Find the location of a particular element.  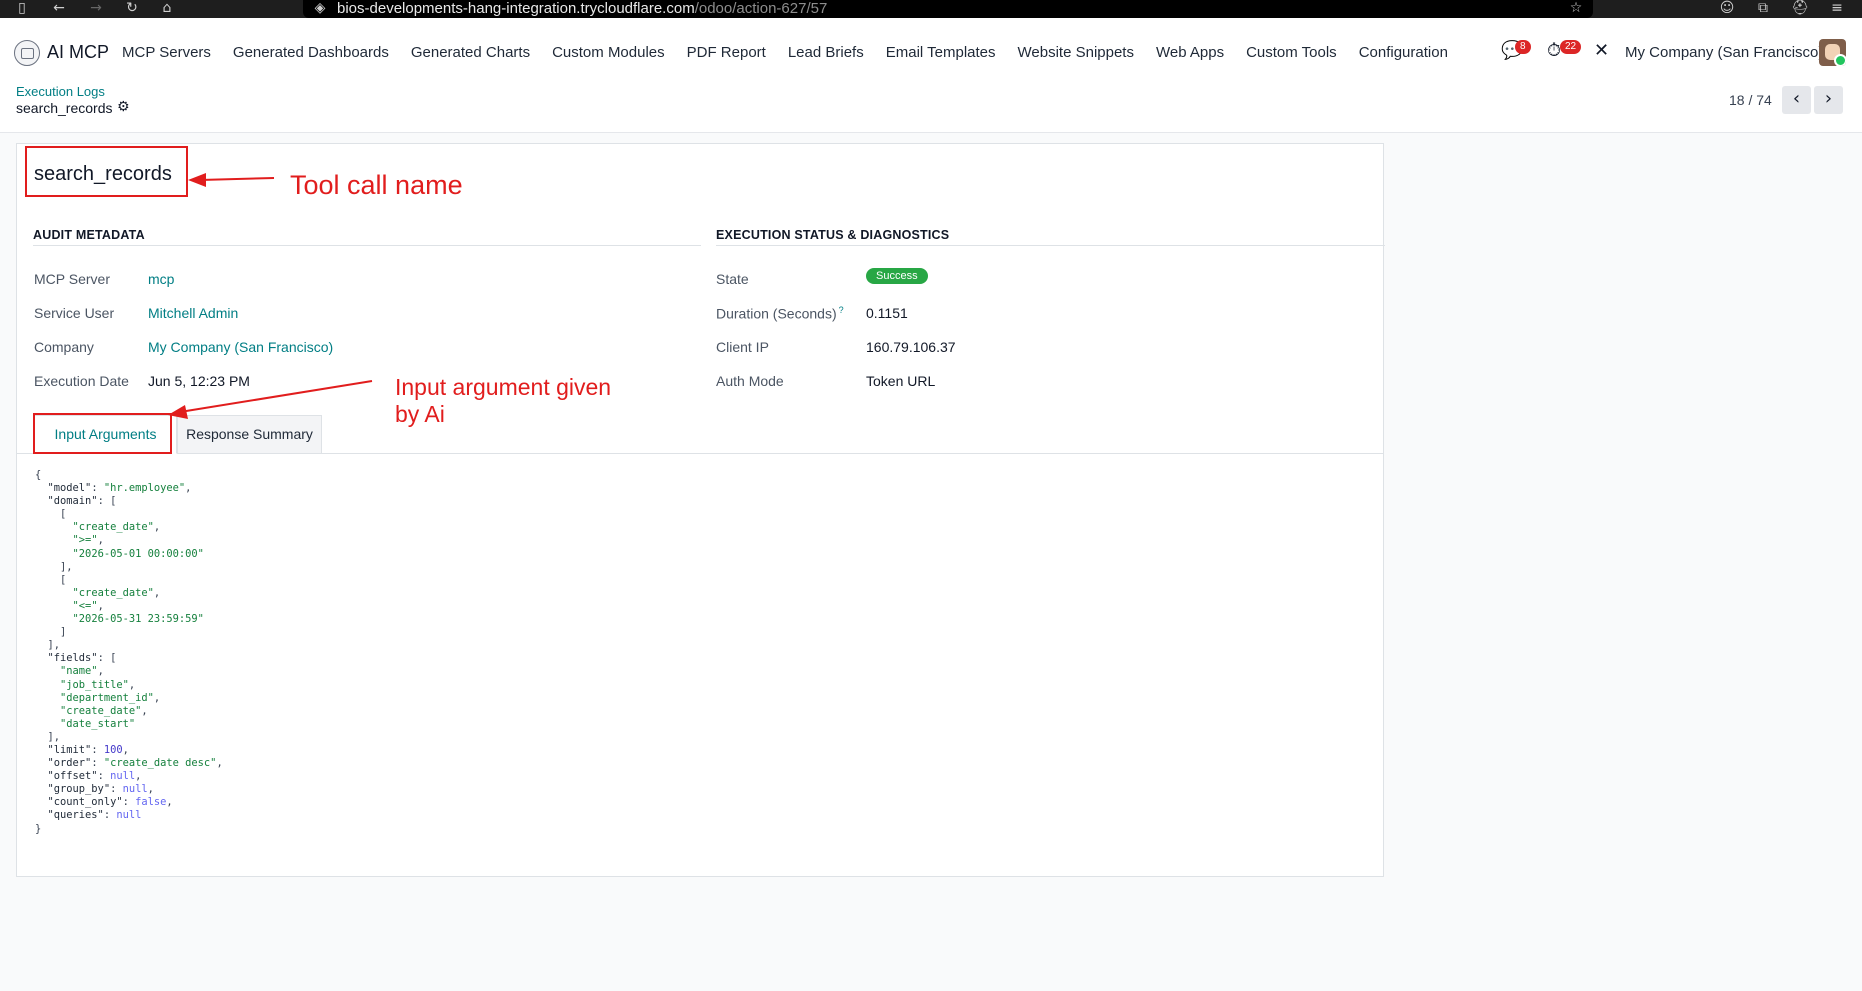

duration-label: Duration (Seconds)? is located at coordinates (780, 313).